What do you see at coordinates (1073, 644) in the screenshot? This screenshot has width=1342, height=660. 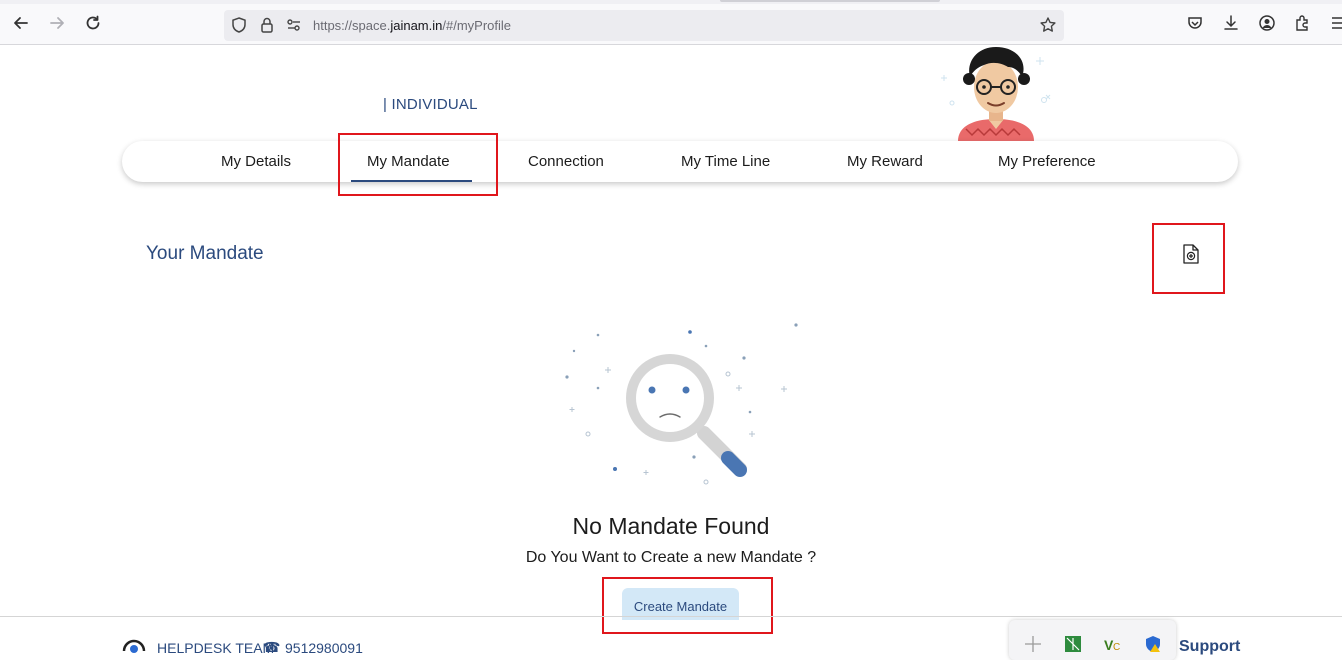 I see `spreadsheet-icon` at bounding box center [1073, 644].